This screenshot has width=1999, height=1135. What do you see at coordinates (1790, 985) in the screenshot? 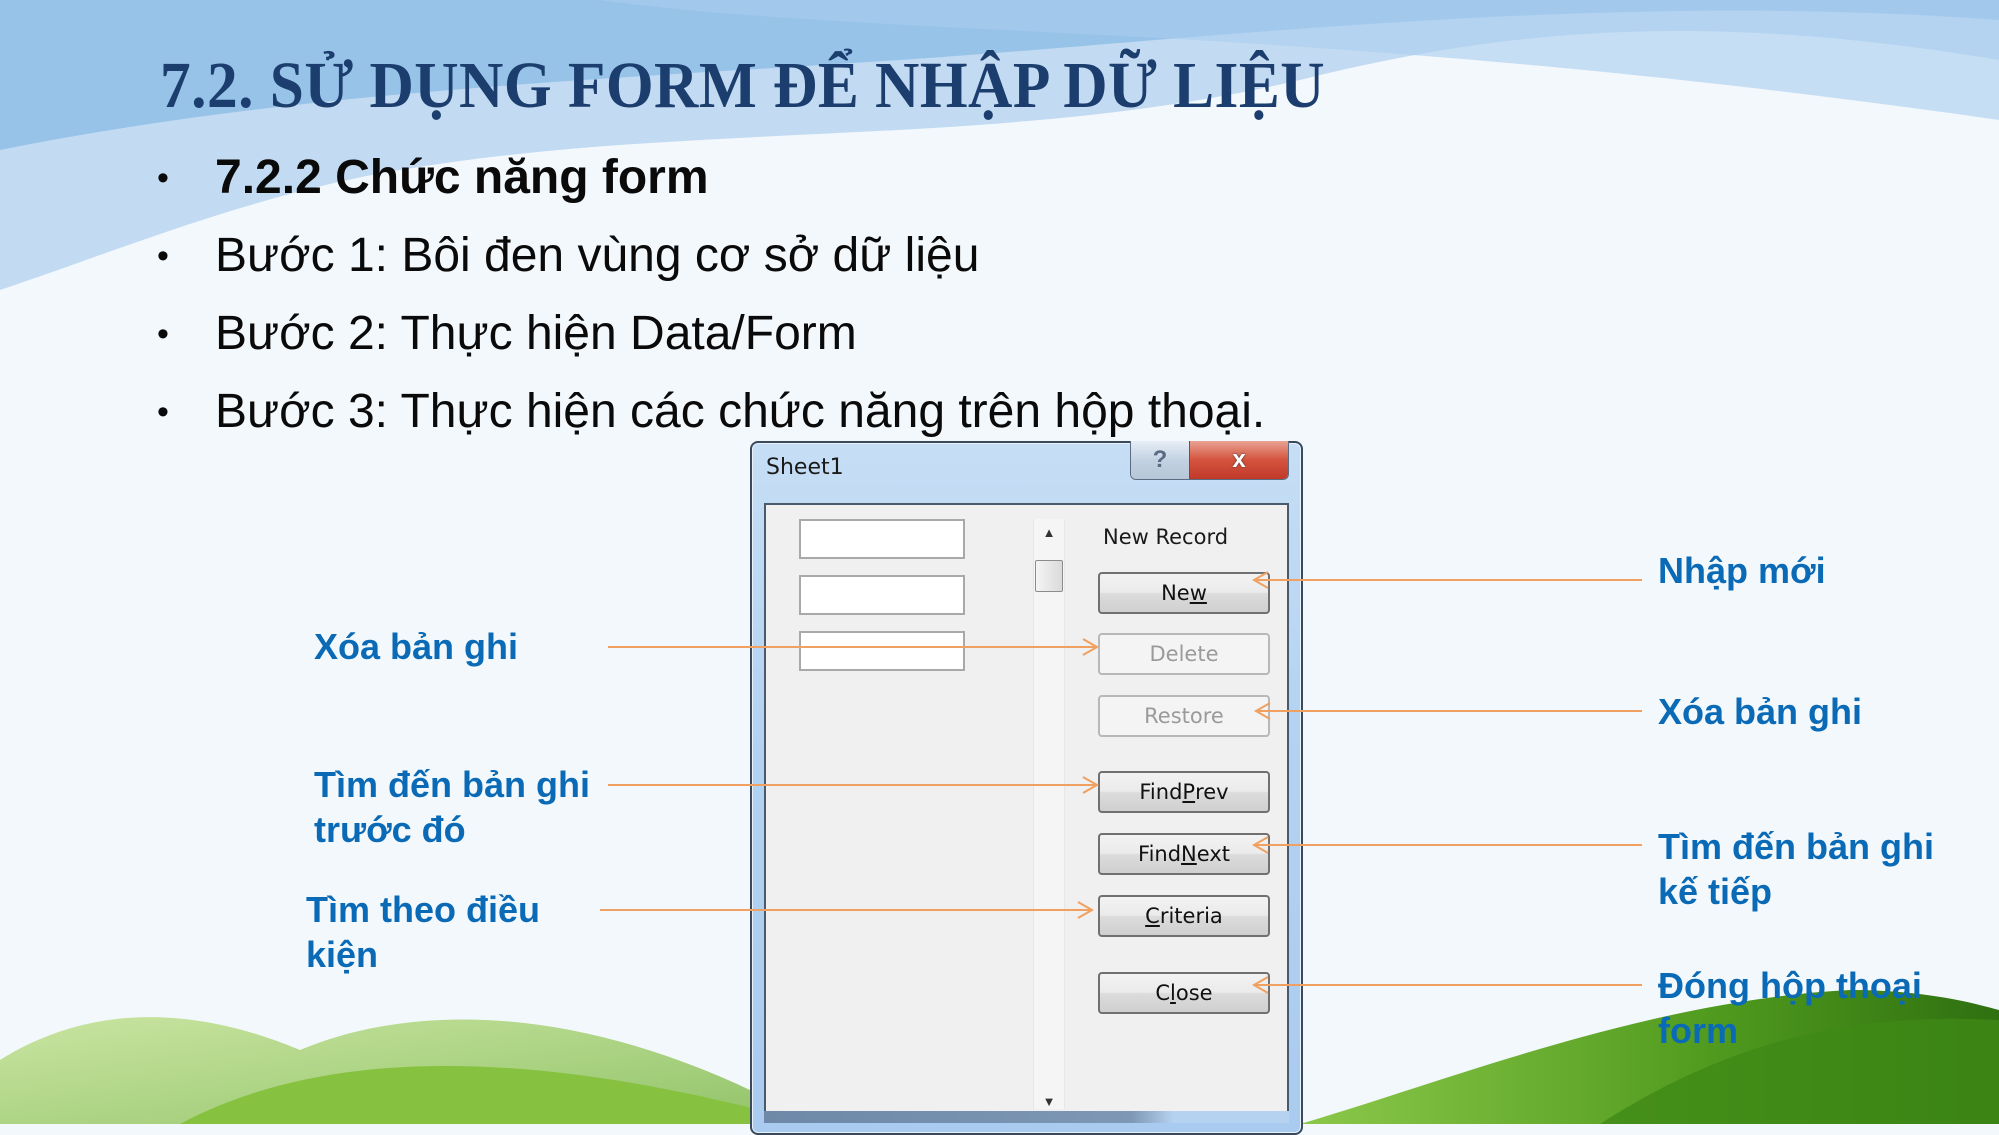
I see `label-line: Đóng hộp thoại` at bounding box center [1790, 985].